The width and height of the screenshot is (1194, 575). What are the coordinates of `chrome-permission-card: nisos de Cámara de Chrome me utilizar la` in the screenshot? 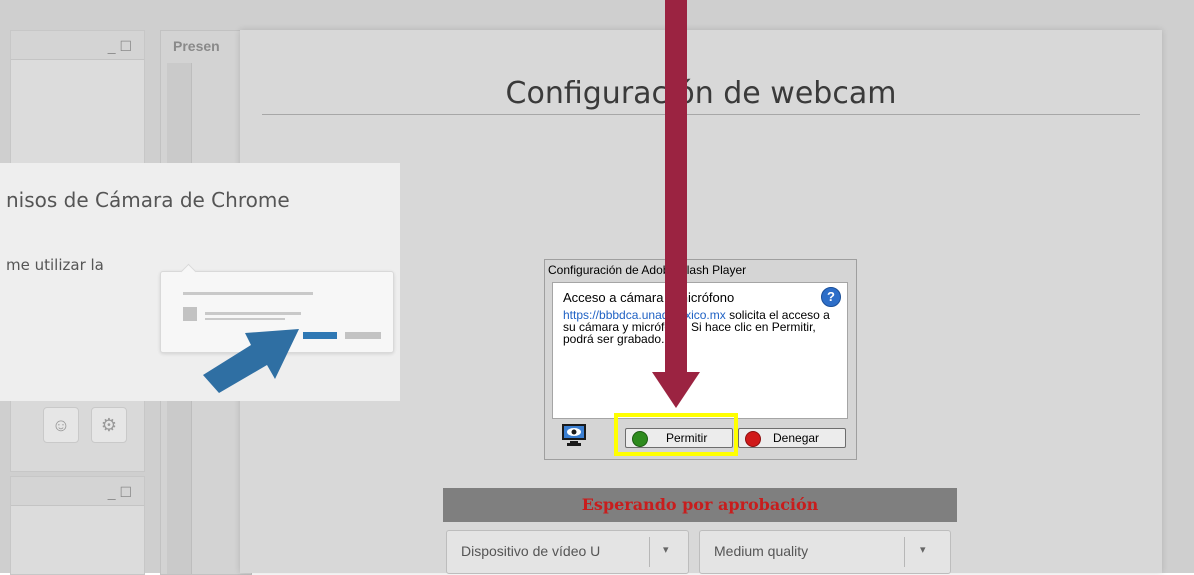 It's located at (200, 282).